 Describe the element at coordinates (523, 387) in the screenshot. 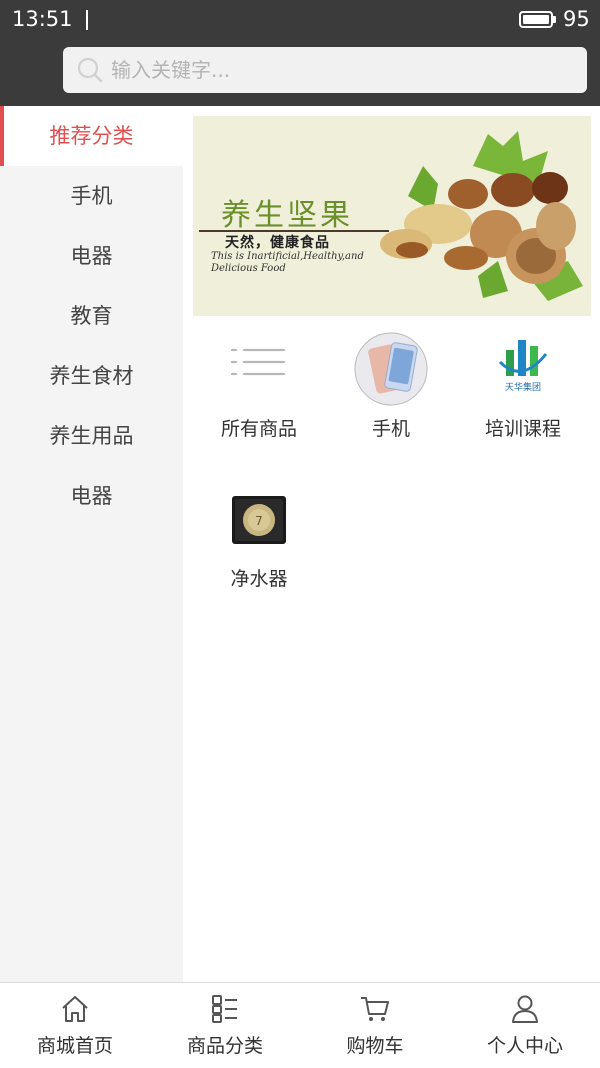

I see `tianhua-logo-text: 天华集团` at that location.